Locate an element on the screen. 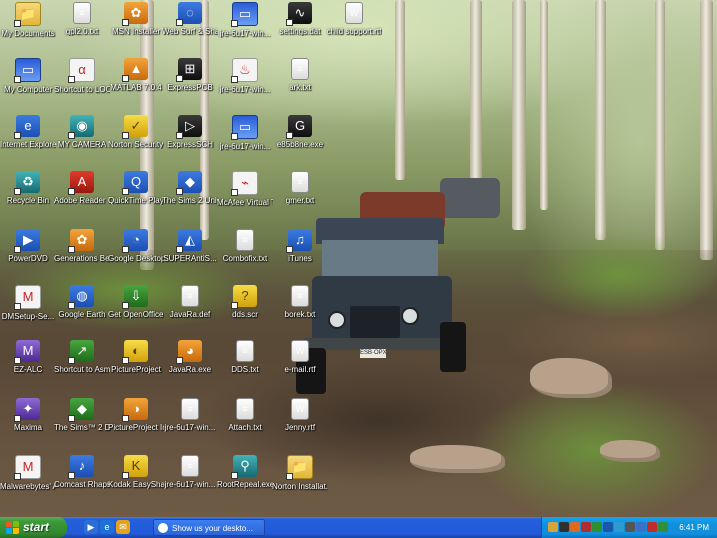  desktop-icon-recycle-bin: ♻ Recycle Bin is located at coordinates (28, 197).